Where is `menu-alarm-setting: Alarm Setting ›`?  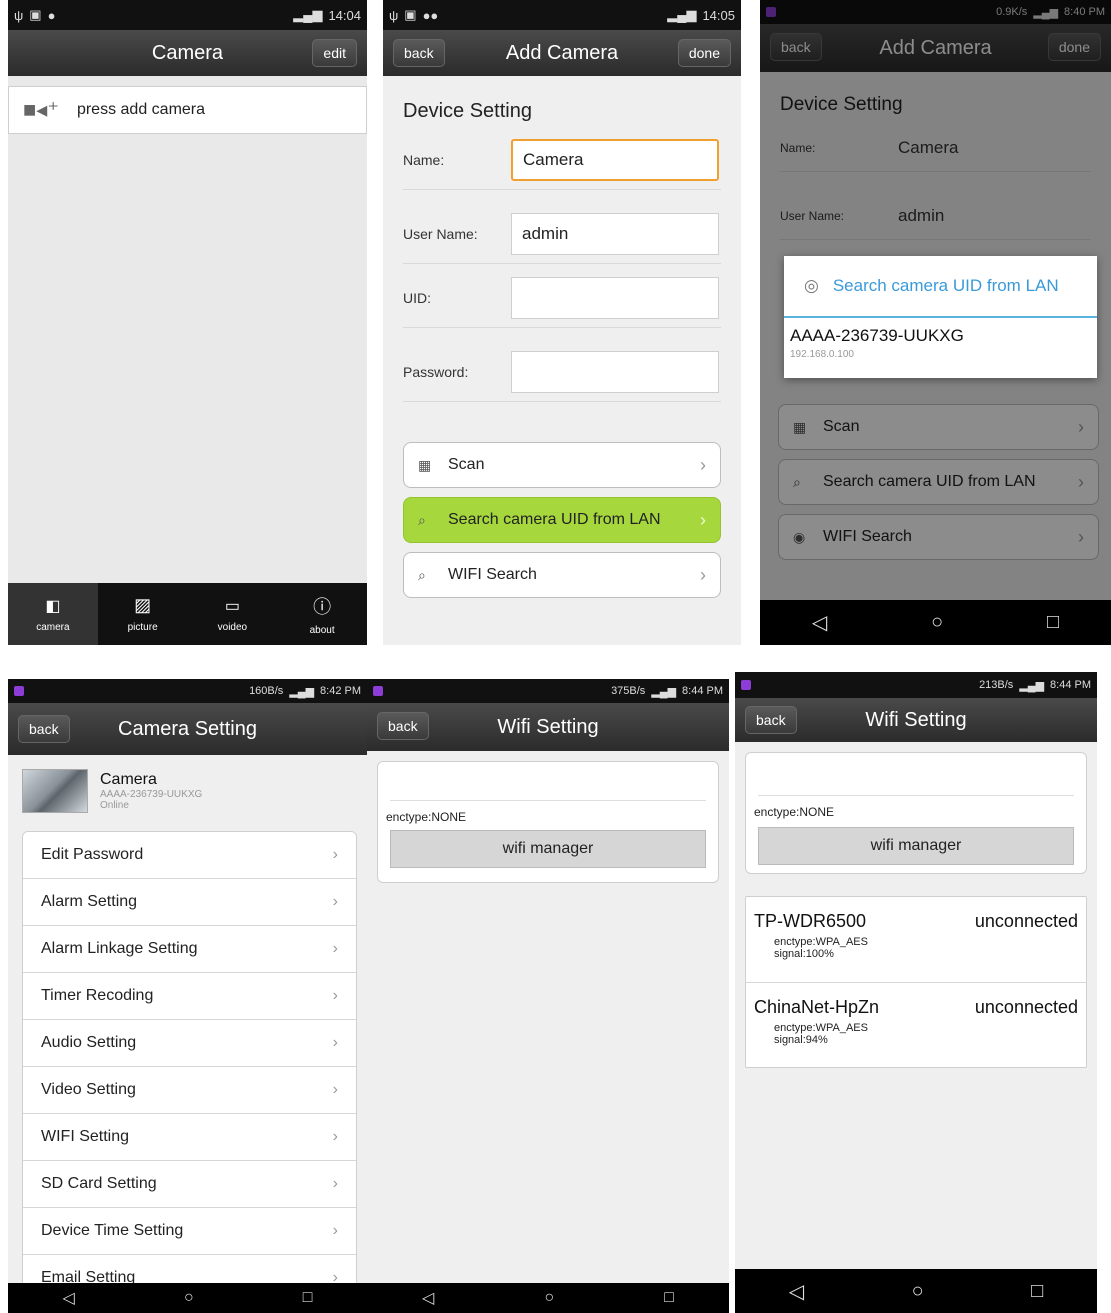 menu-alarm-setting: Alarm Setting › is located at coordinates (189, 902).